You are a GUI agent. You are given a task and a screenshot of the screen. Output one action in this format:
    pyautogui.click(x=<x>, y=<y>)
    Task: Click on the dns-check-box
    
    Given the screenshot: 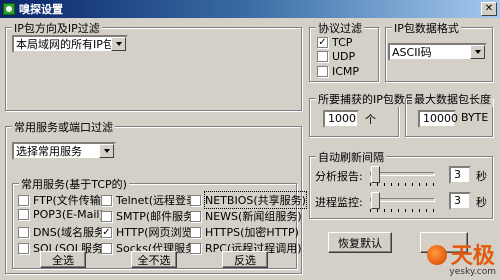 What is the action you would take?
    pyautogui.click(x=23, y=232)
    